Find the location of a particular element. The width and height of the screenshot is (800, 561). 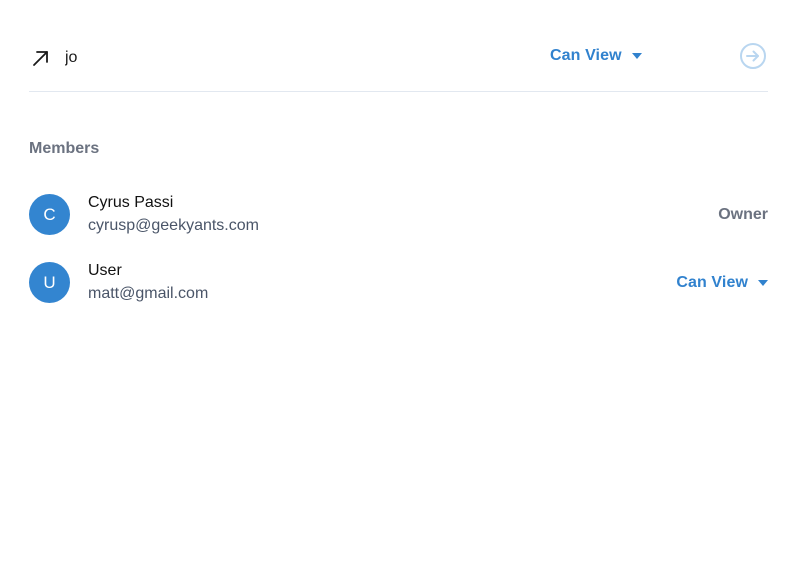

member-email: cyrusp@geekyants.com is located at coordinates (173, 225).